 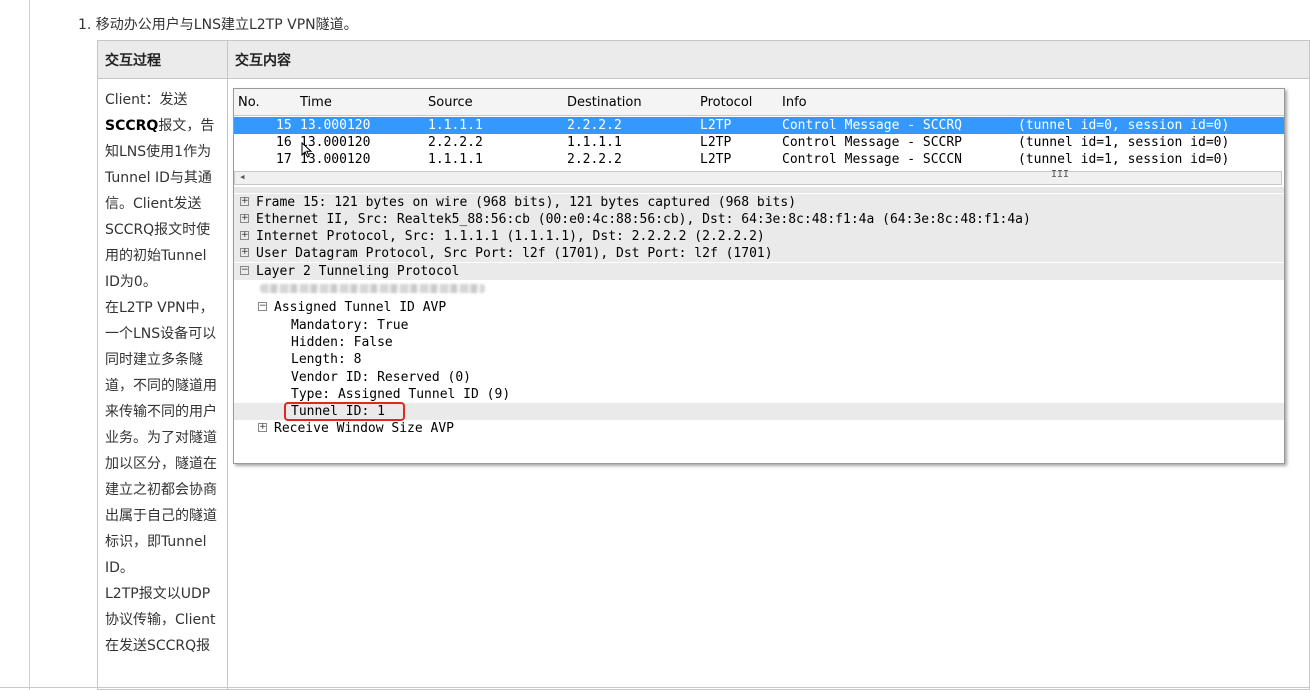 What do you see at coordinates (794, 102) in the screenshot?
I see `col-info: Info` at bounding box center [794, 102].